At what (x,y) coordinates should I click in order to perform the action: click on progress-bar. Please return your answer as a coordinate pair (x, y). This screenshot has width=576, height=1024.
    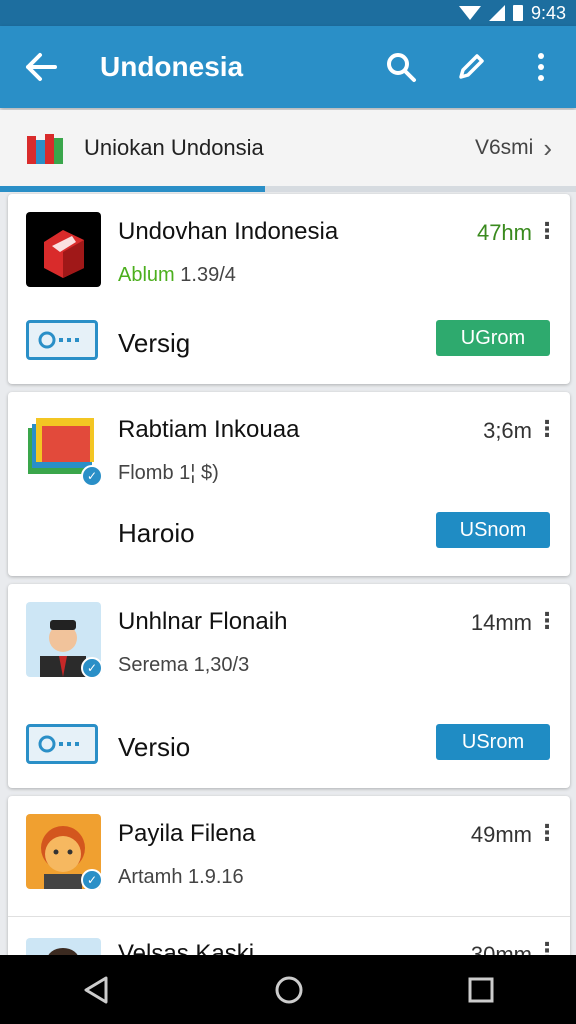
    Looking at the image, I should click on (288, 189).